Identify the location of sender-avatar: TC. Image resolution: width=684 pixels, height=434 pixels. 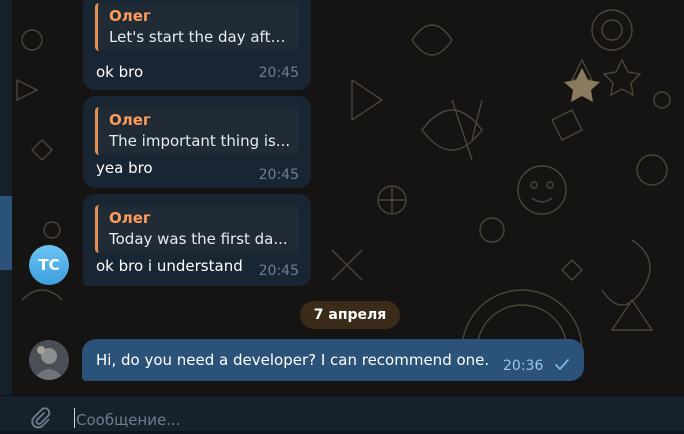
(49, 265).